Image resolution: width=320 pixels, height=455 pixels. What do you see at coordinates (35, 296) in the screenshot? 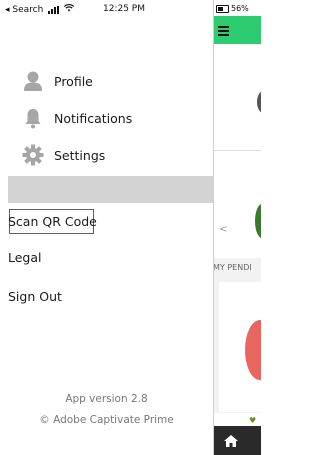
I see `sign-out-link: Sign Out` at bounding box center [35, 296].